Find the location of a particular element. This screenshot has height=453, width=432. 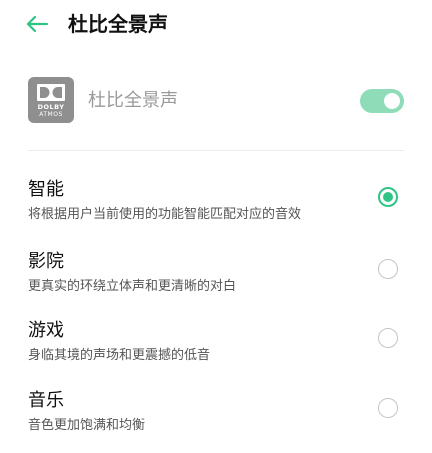

dolby-atmos-toggle is located at coordinates (382, 101).